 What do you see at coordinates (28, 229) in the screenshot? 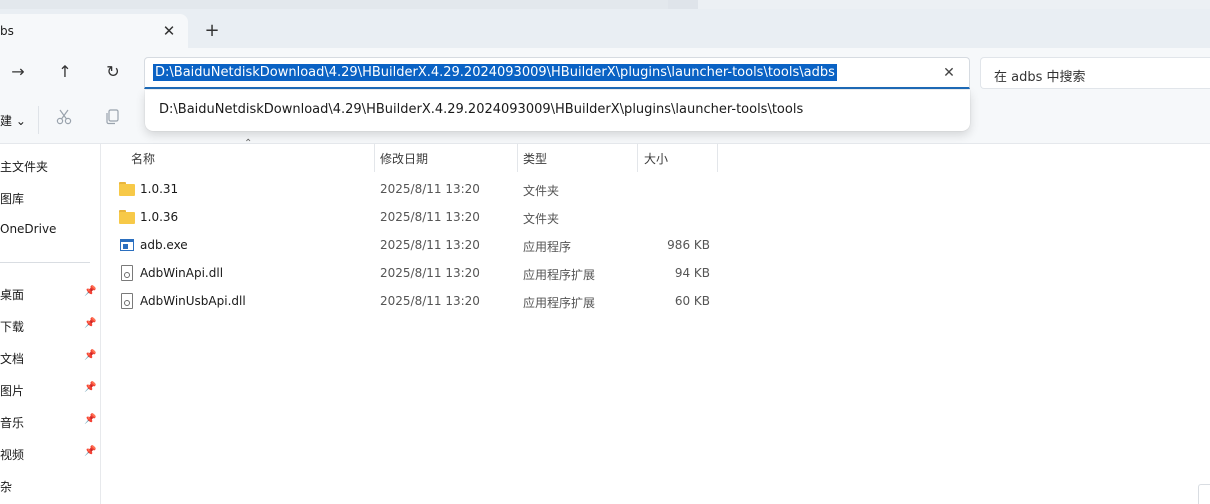
I see `sidebar-item-label: OneDrive` at bounding box center [28, 229].